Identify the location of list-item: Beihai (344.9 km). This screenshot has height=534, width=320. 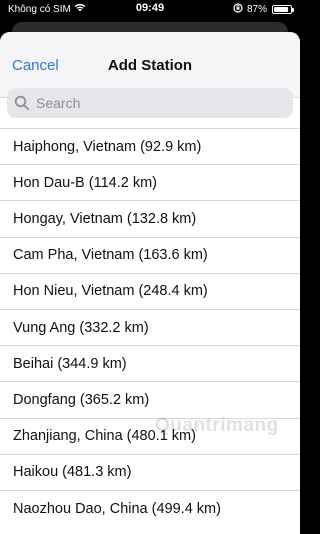
(150, 364).